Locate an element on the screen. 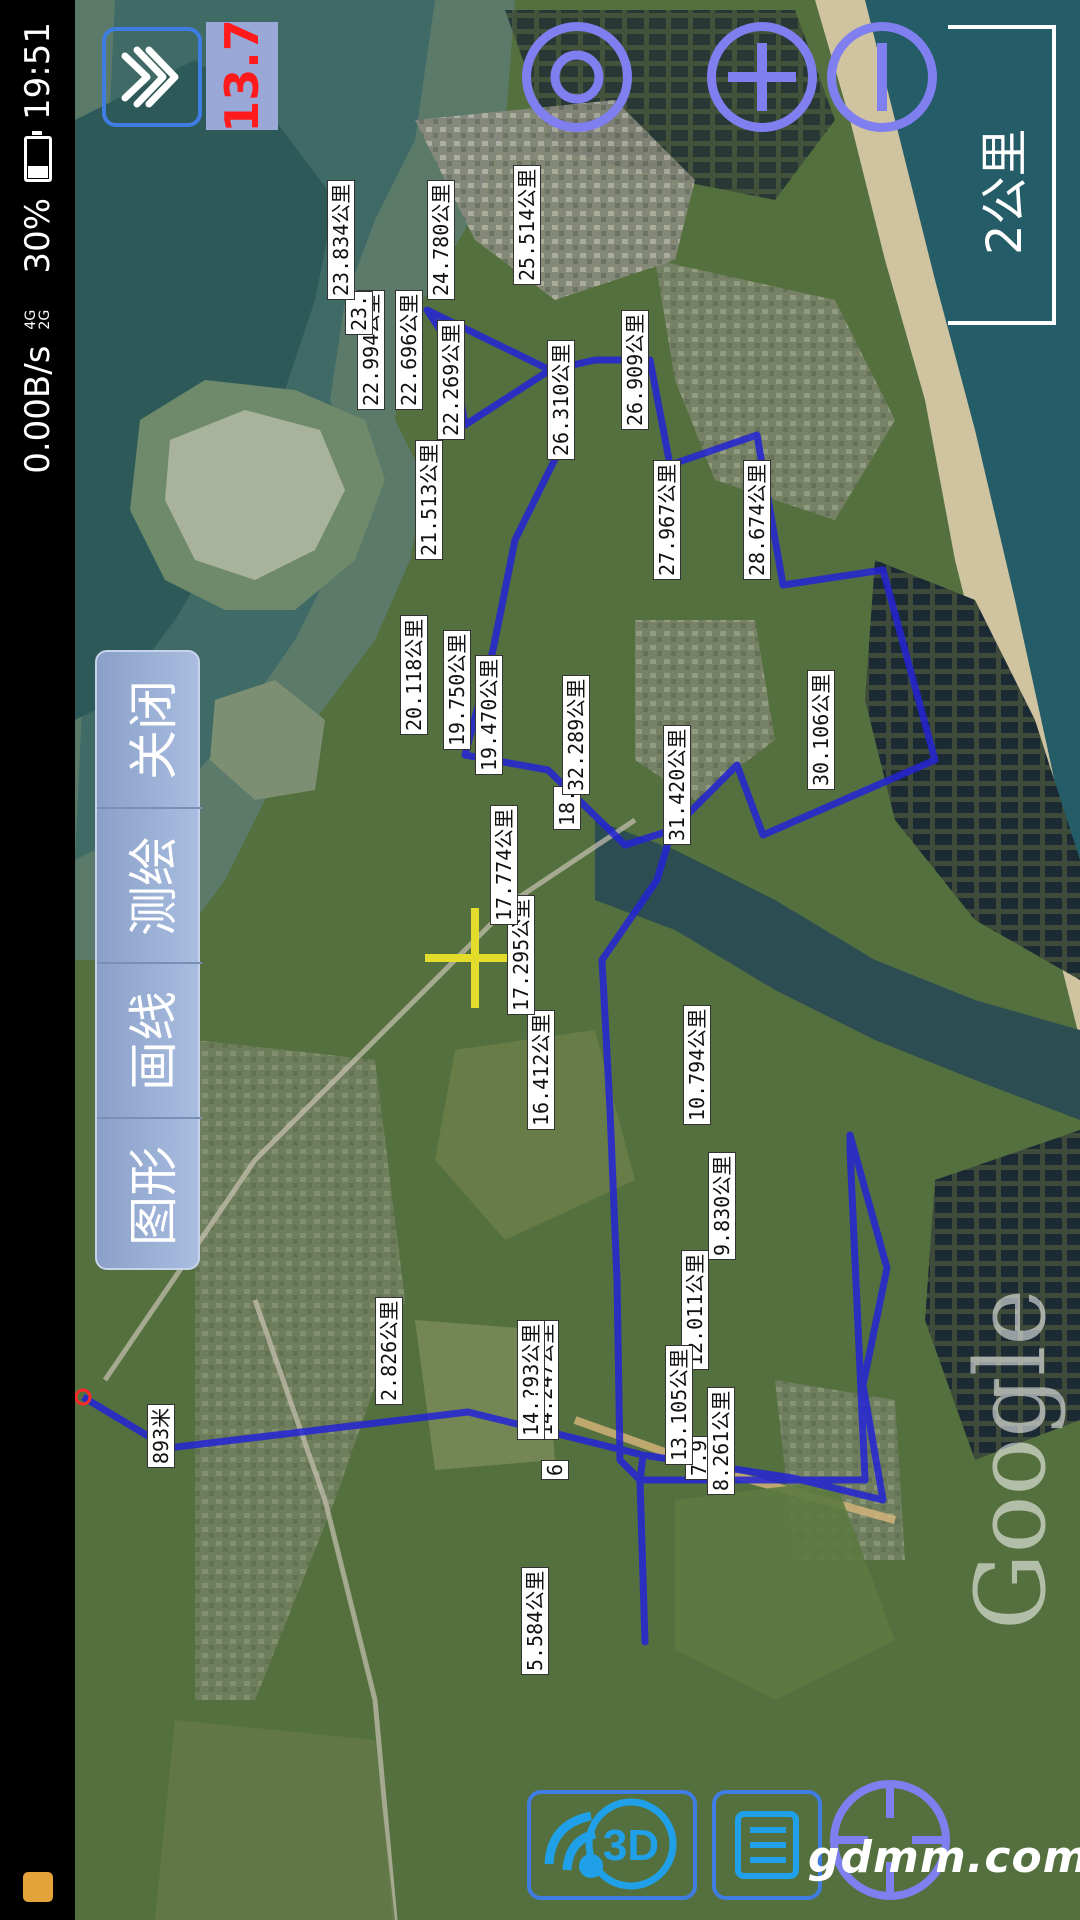  target-button is located at coordinates (577, 77).